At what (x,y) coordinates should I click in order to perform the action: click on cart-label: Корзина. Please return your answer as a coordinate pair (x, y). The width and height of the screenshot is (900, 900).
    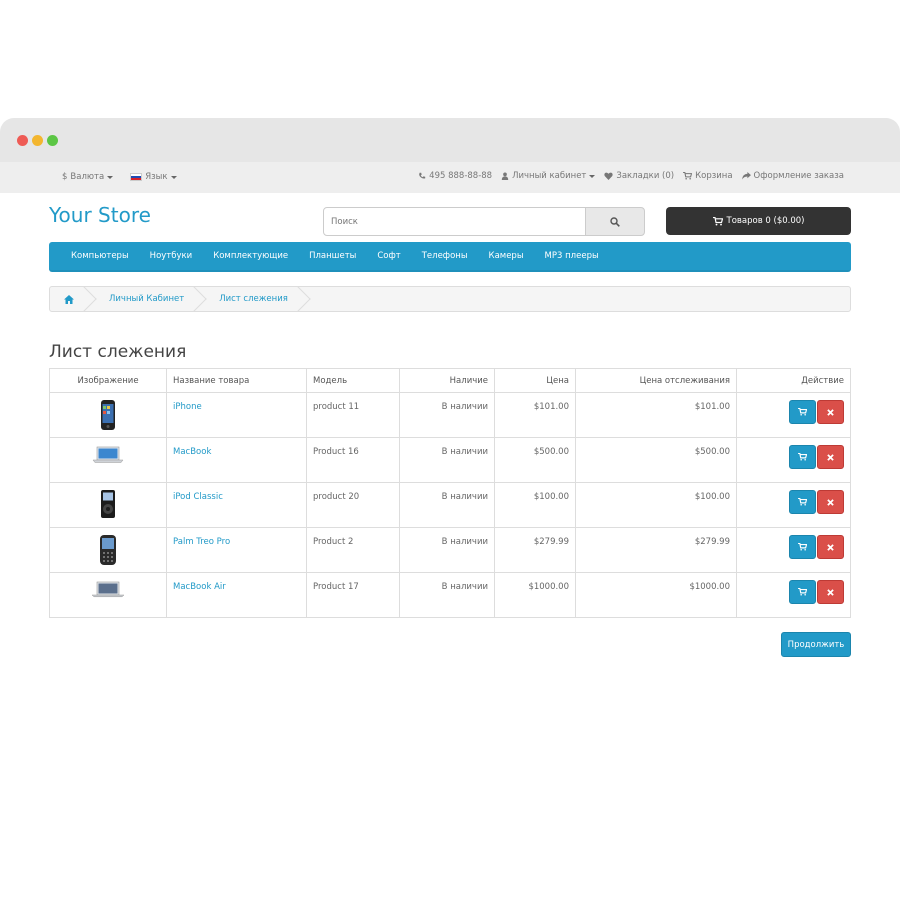
    Looking at the image, I should click on (714, 176).